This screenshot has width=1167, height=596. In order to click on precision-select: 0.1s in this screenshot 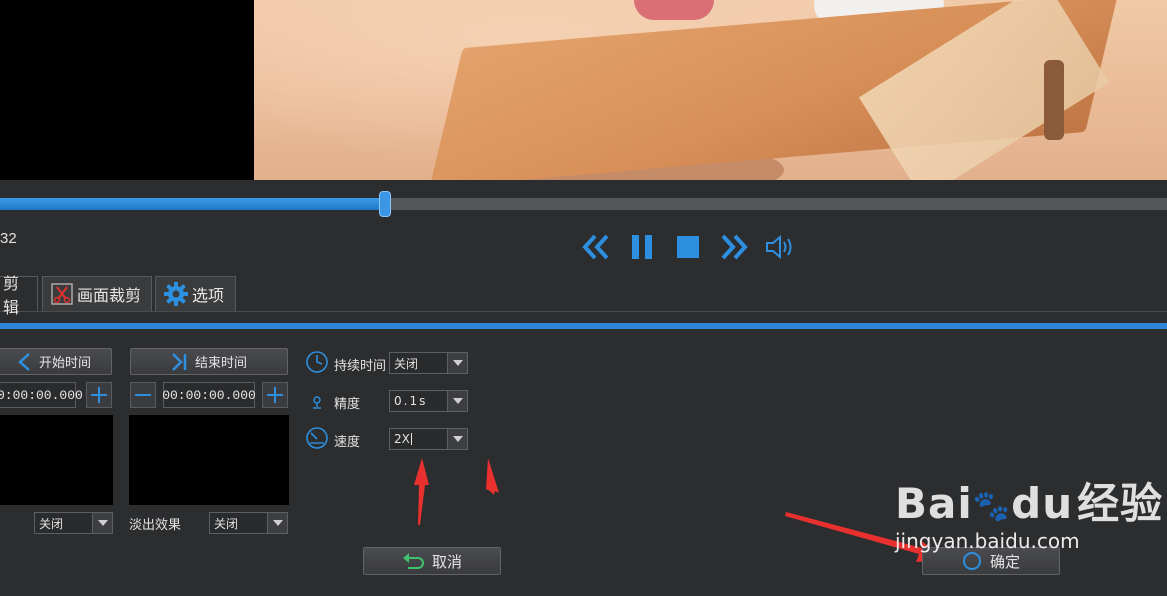, I will do `click(428, 401)`.